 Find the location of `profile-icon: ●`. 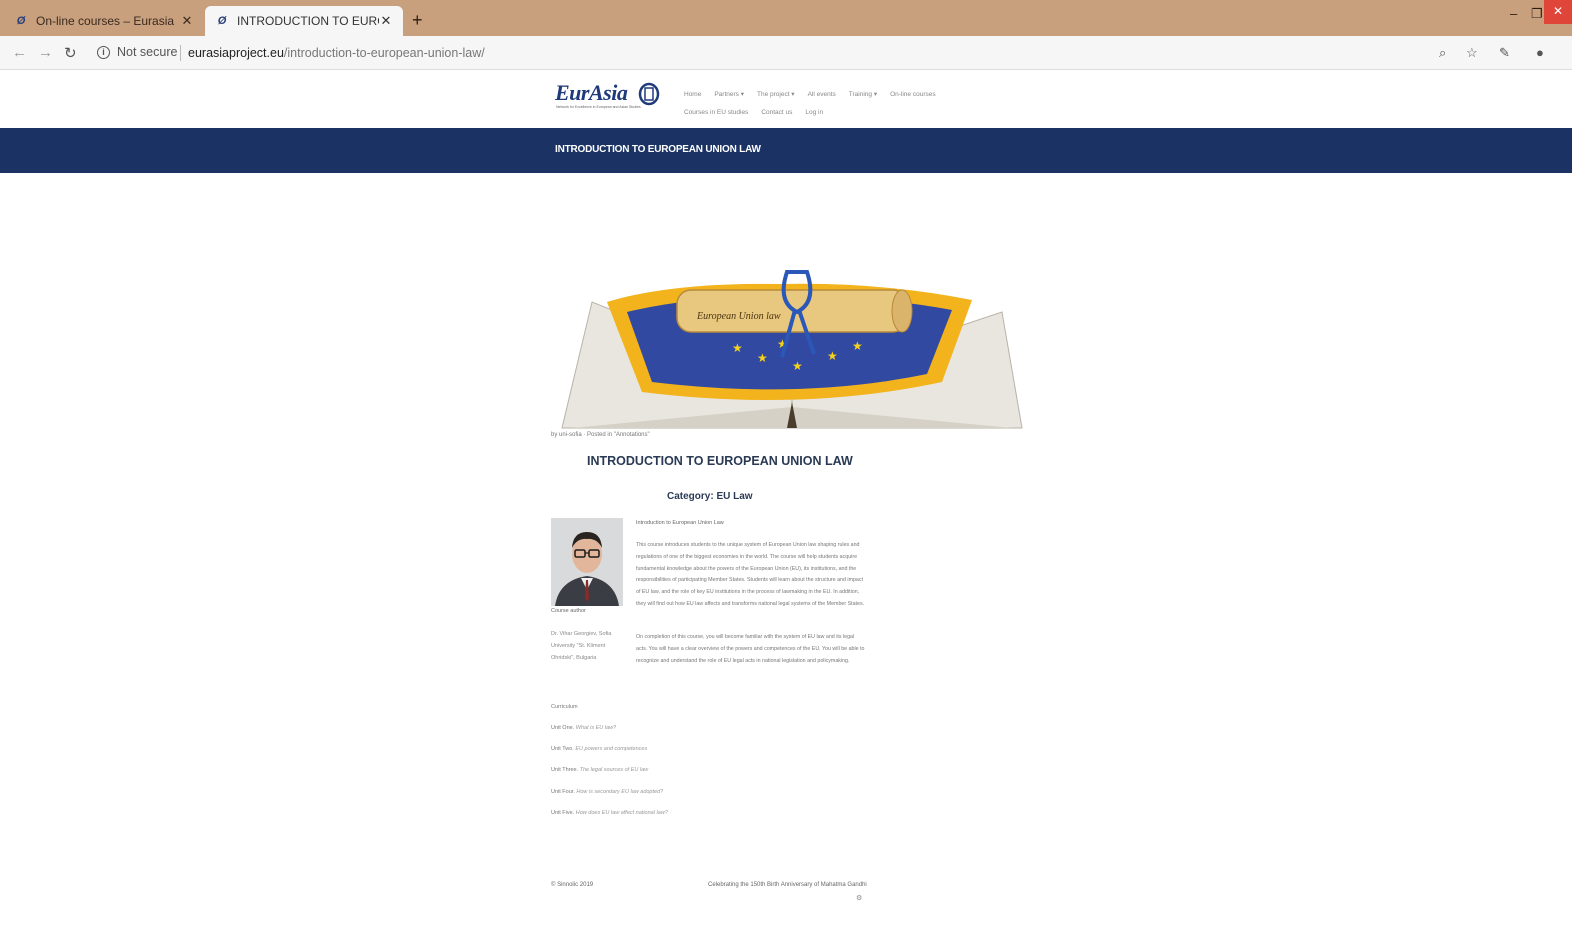

profile-icon: ● is located at coordinates (1540, 52).